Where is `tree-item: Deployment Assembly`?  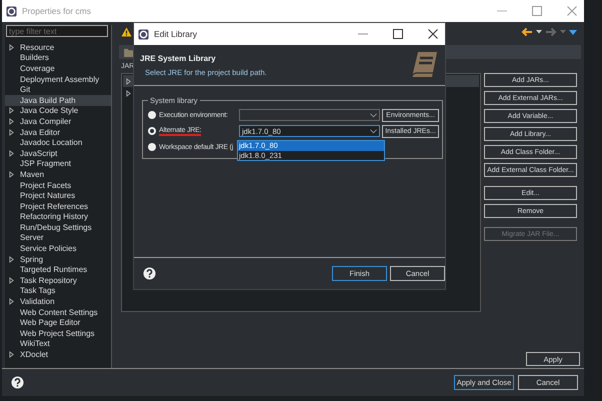
tree-item: Deployment Assembly is located at coordinates (58, 79).